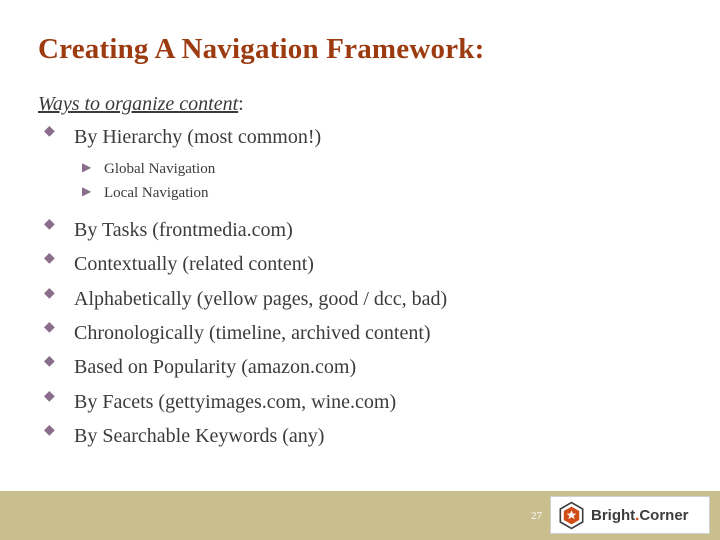 The width and height of the screenshot is (720, 540). What do you see at coordinates (198, 137) in the screenshot?
I see `list-item-label: By Hierarchy (most common!)` at bounding box center [198, 137].